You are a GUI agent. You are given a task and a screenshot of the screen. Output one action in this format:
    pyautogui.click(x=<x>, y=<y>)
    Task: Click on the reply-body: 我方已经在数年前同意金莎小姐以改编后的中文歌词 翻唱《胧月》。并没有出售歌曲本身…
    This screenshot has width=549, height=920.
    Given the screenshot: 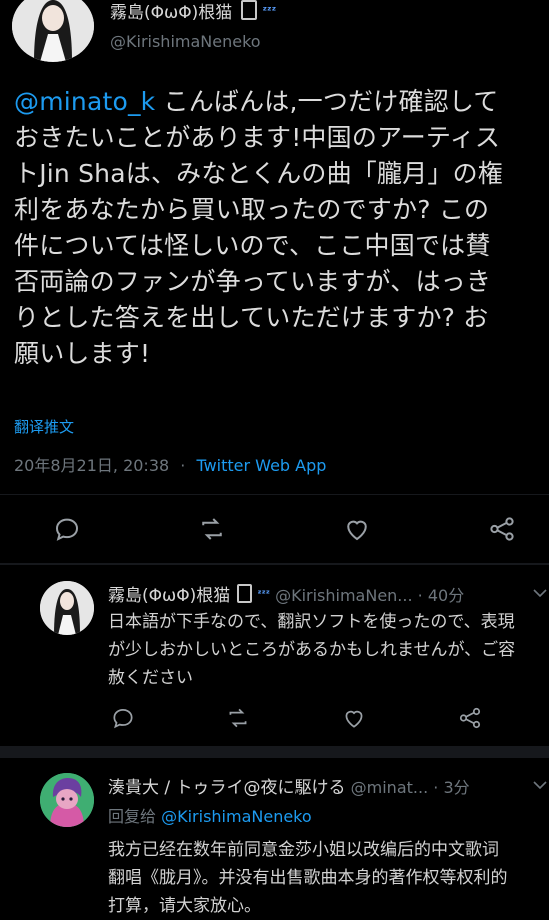 What is the action you would take?
    pyautogui.click(x=328, y=878)
    